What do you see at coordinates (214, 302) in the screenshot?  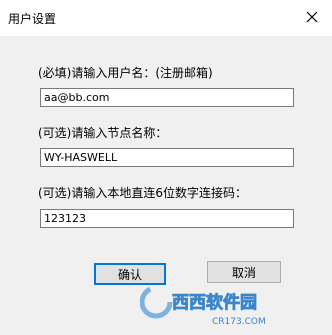 I see `svg-text: 西西软件园` at bounding box center [214, 302].